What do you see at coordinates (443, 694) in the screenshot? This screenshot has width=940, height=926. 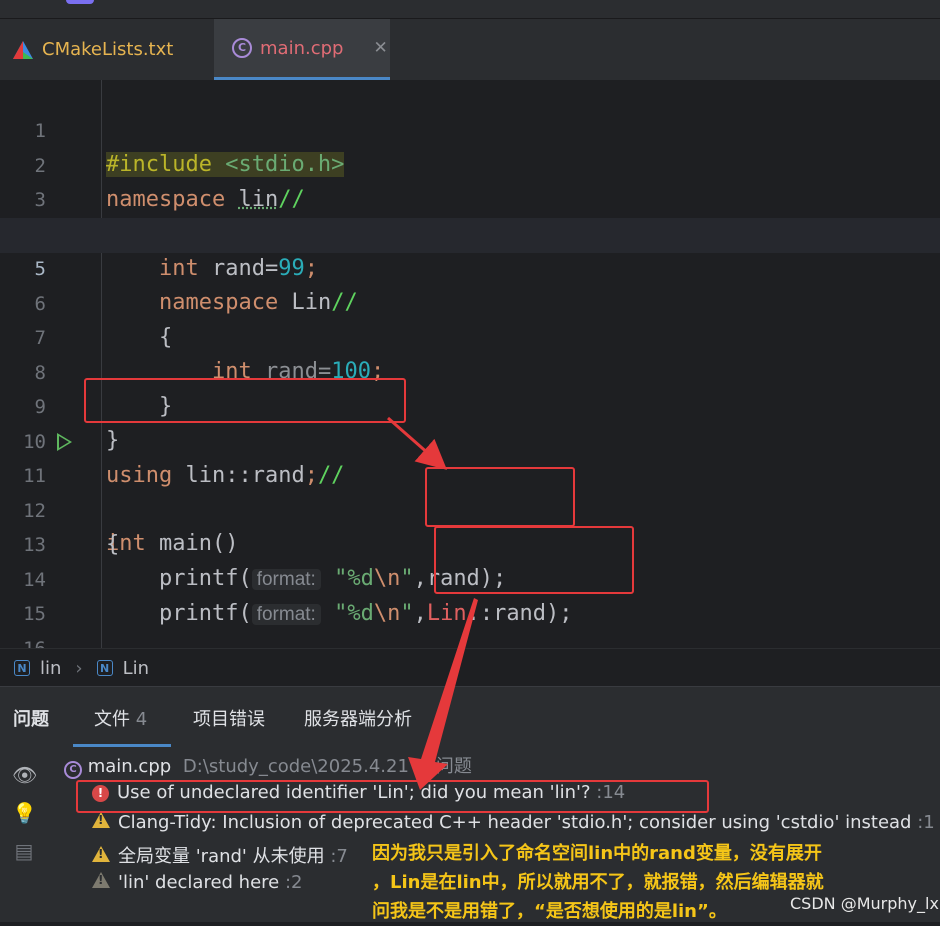 I see `arrow-to-error` at bounding box center [443, 694].